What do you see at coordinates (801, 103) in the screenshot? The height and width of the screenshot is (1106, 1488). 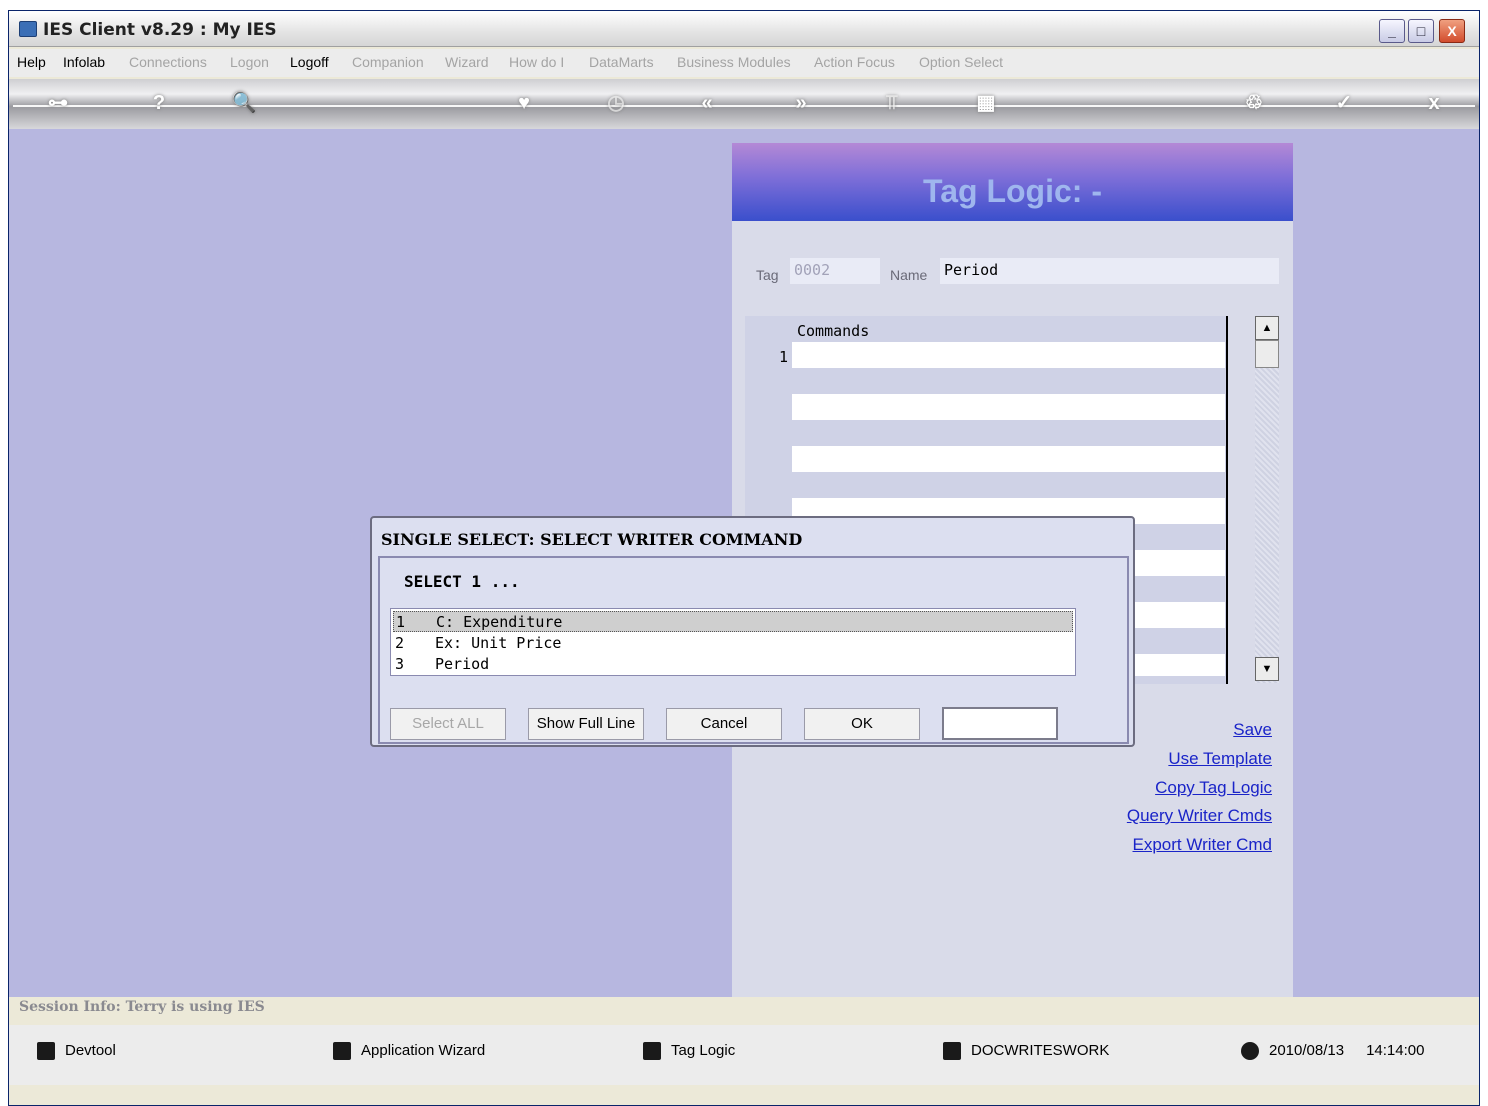 I see `forward-icon: »` at bounding box center [801, 103].